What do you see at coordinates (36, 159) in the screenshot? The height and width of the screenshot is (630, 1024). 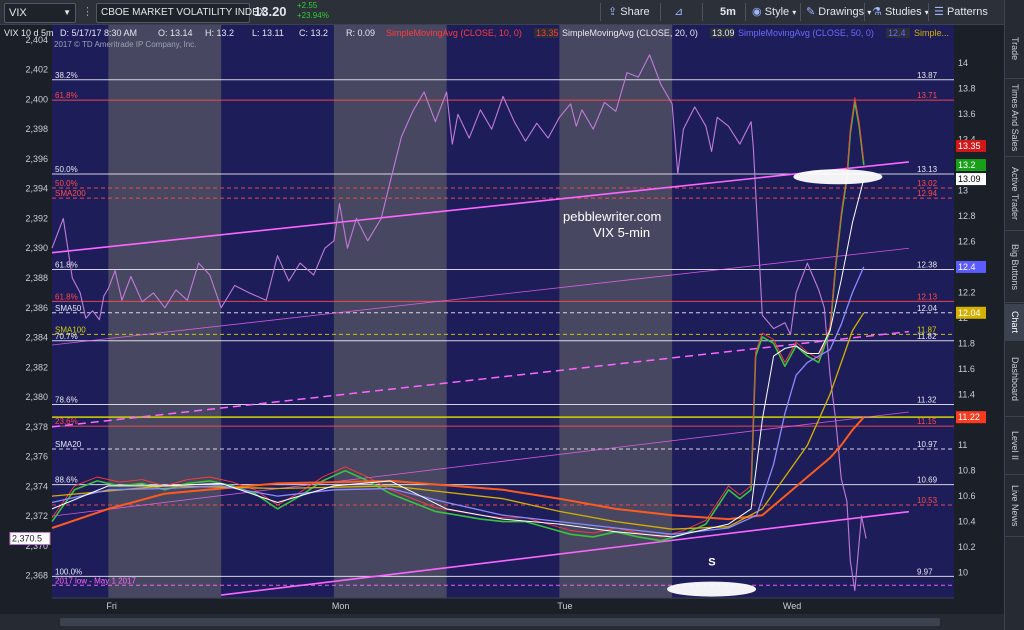 I see `left-axis-tick-label: 2,396` at bounding box center [36, 159].